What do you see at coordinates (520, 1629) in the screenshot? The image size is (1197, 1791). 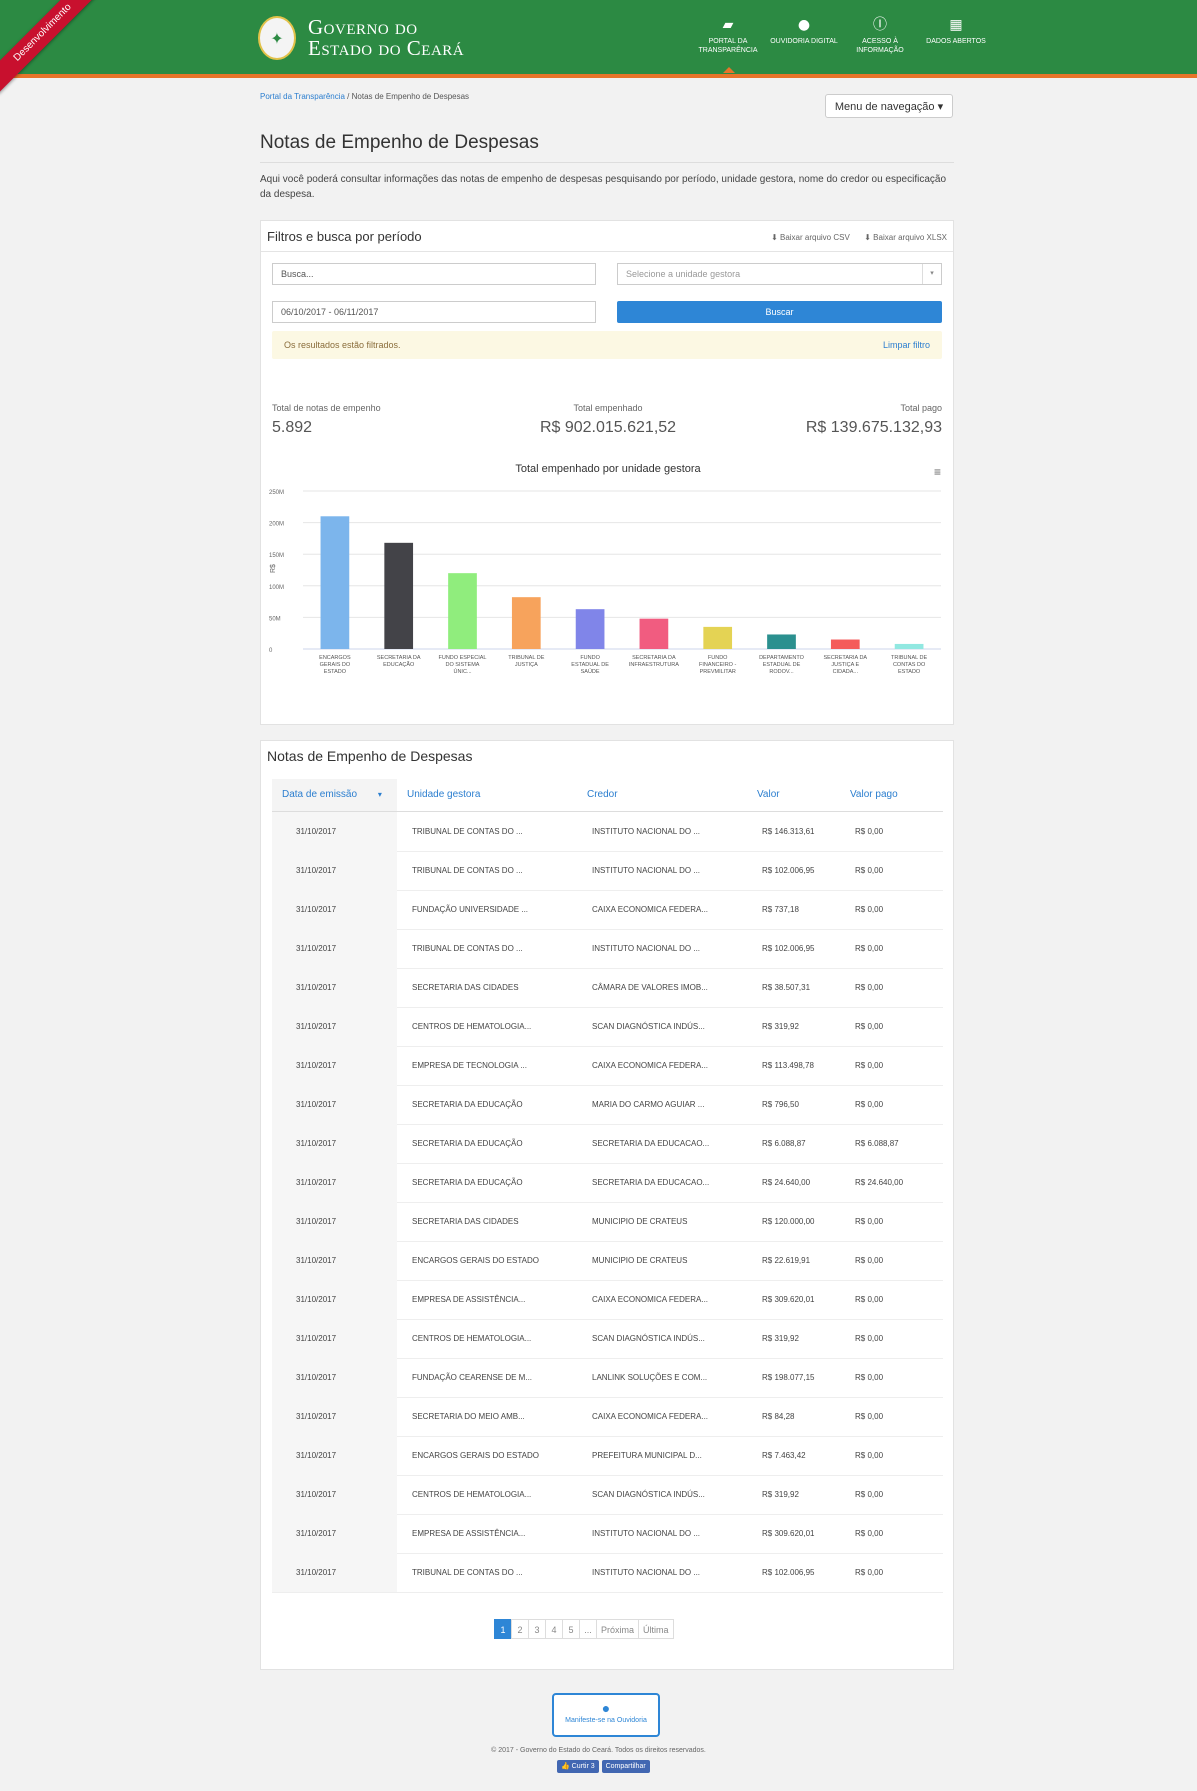 I see `page-link: 2` at bounding box center [520, 1629].